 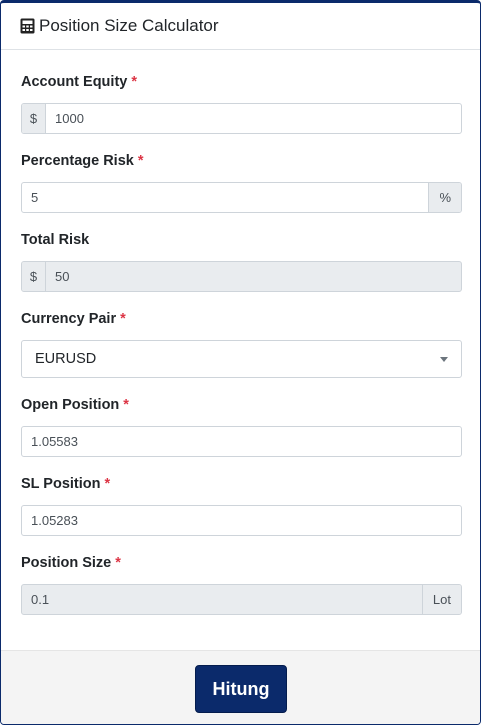 I want to click on percentage-risk-group: %, so click(x=241, y=197).